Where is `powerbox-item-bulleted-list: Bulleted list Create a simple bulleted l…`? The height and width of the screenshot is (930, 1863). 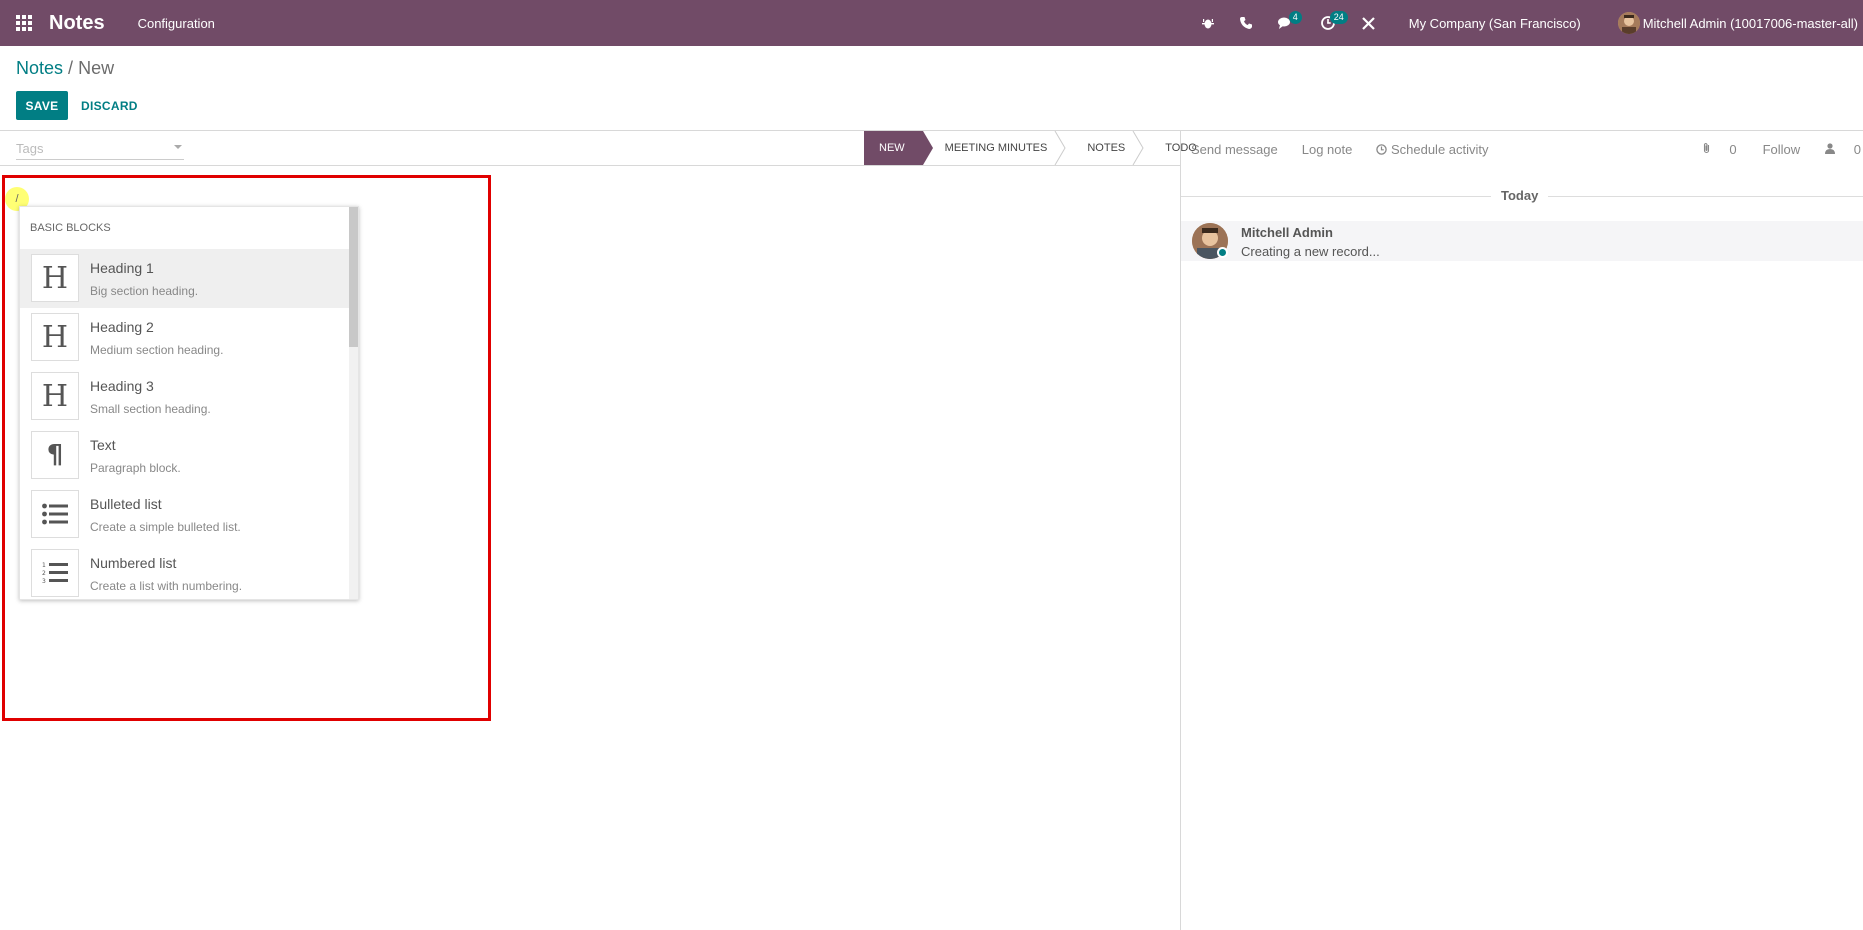
powerbox-item-bulleted-list: Bulleted list Create a simple bulleted l… is located at coordinates (185, 514).